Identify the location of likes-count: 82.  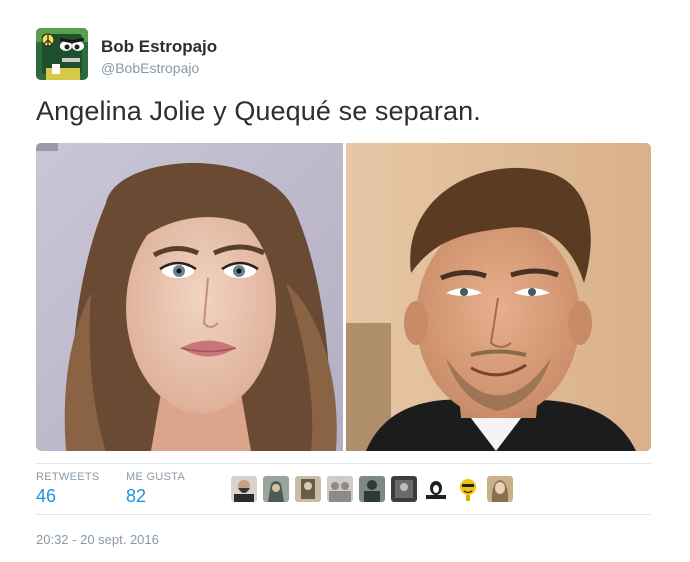
(136, 496).